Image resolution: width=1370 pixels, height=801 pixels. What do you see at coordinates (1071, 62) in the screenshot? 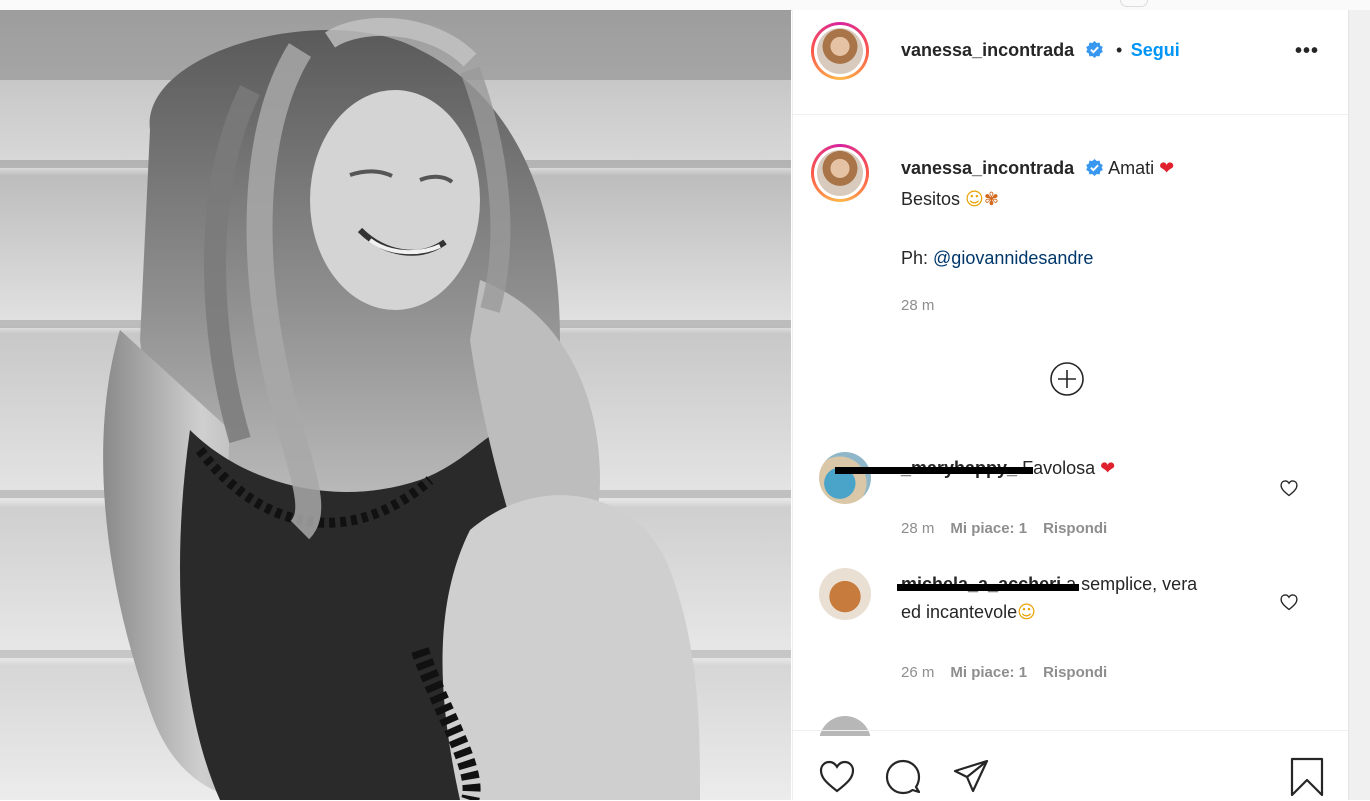
I see `post-header: vanessa_incontrada • Segui •••` at bounding box center [1071, 62].